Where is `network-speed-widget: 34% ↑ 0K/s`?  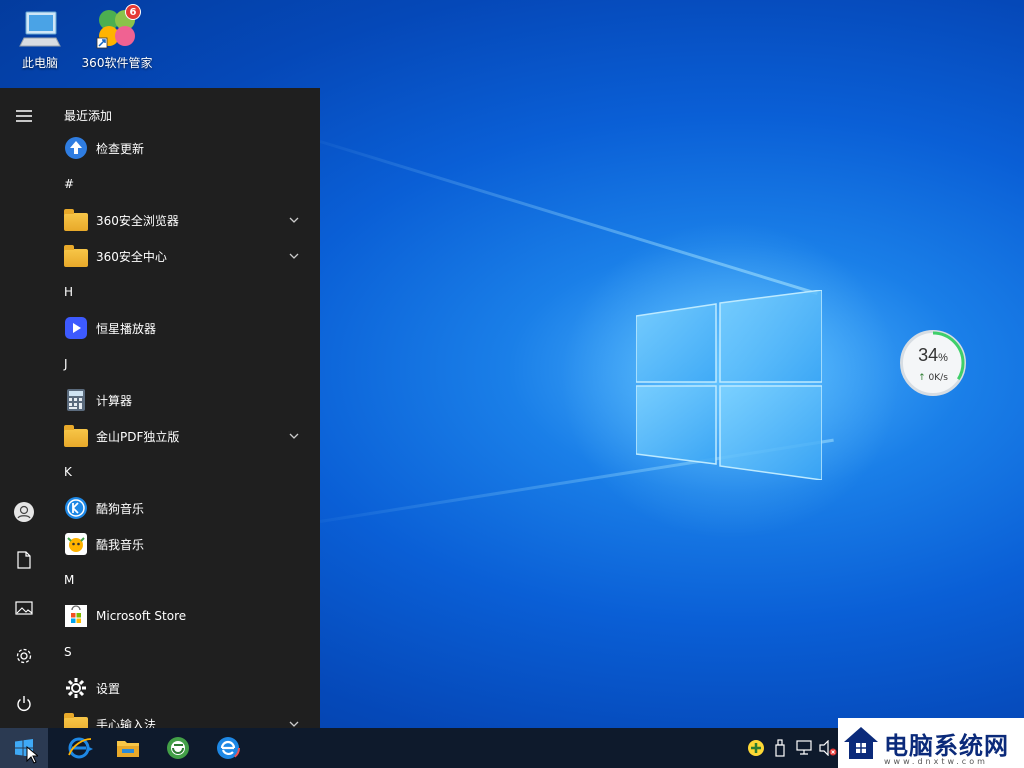
network-speed-widget: 34% ↑ 0K/s is located at coordinates (933, 363).